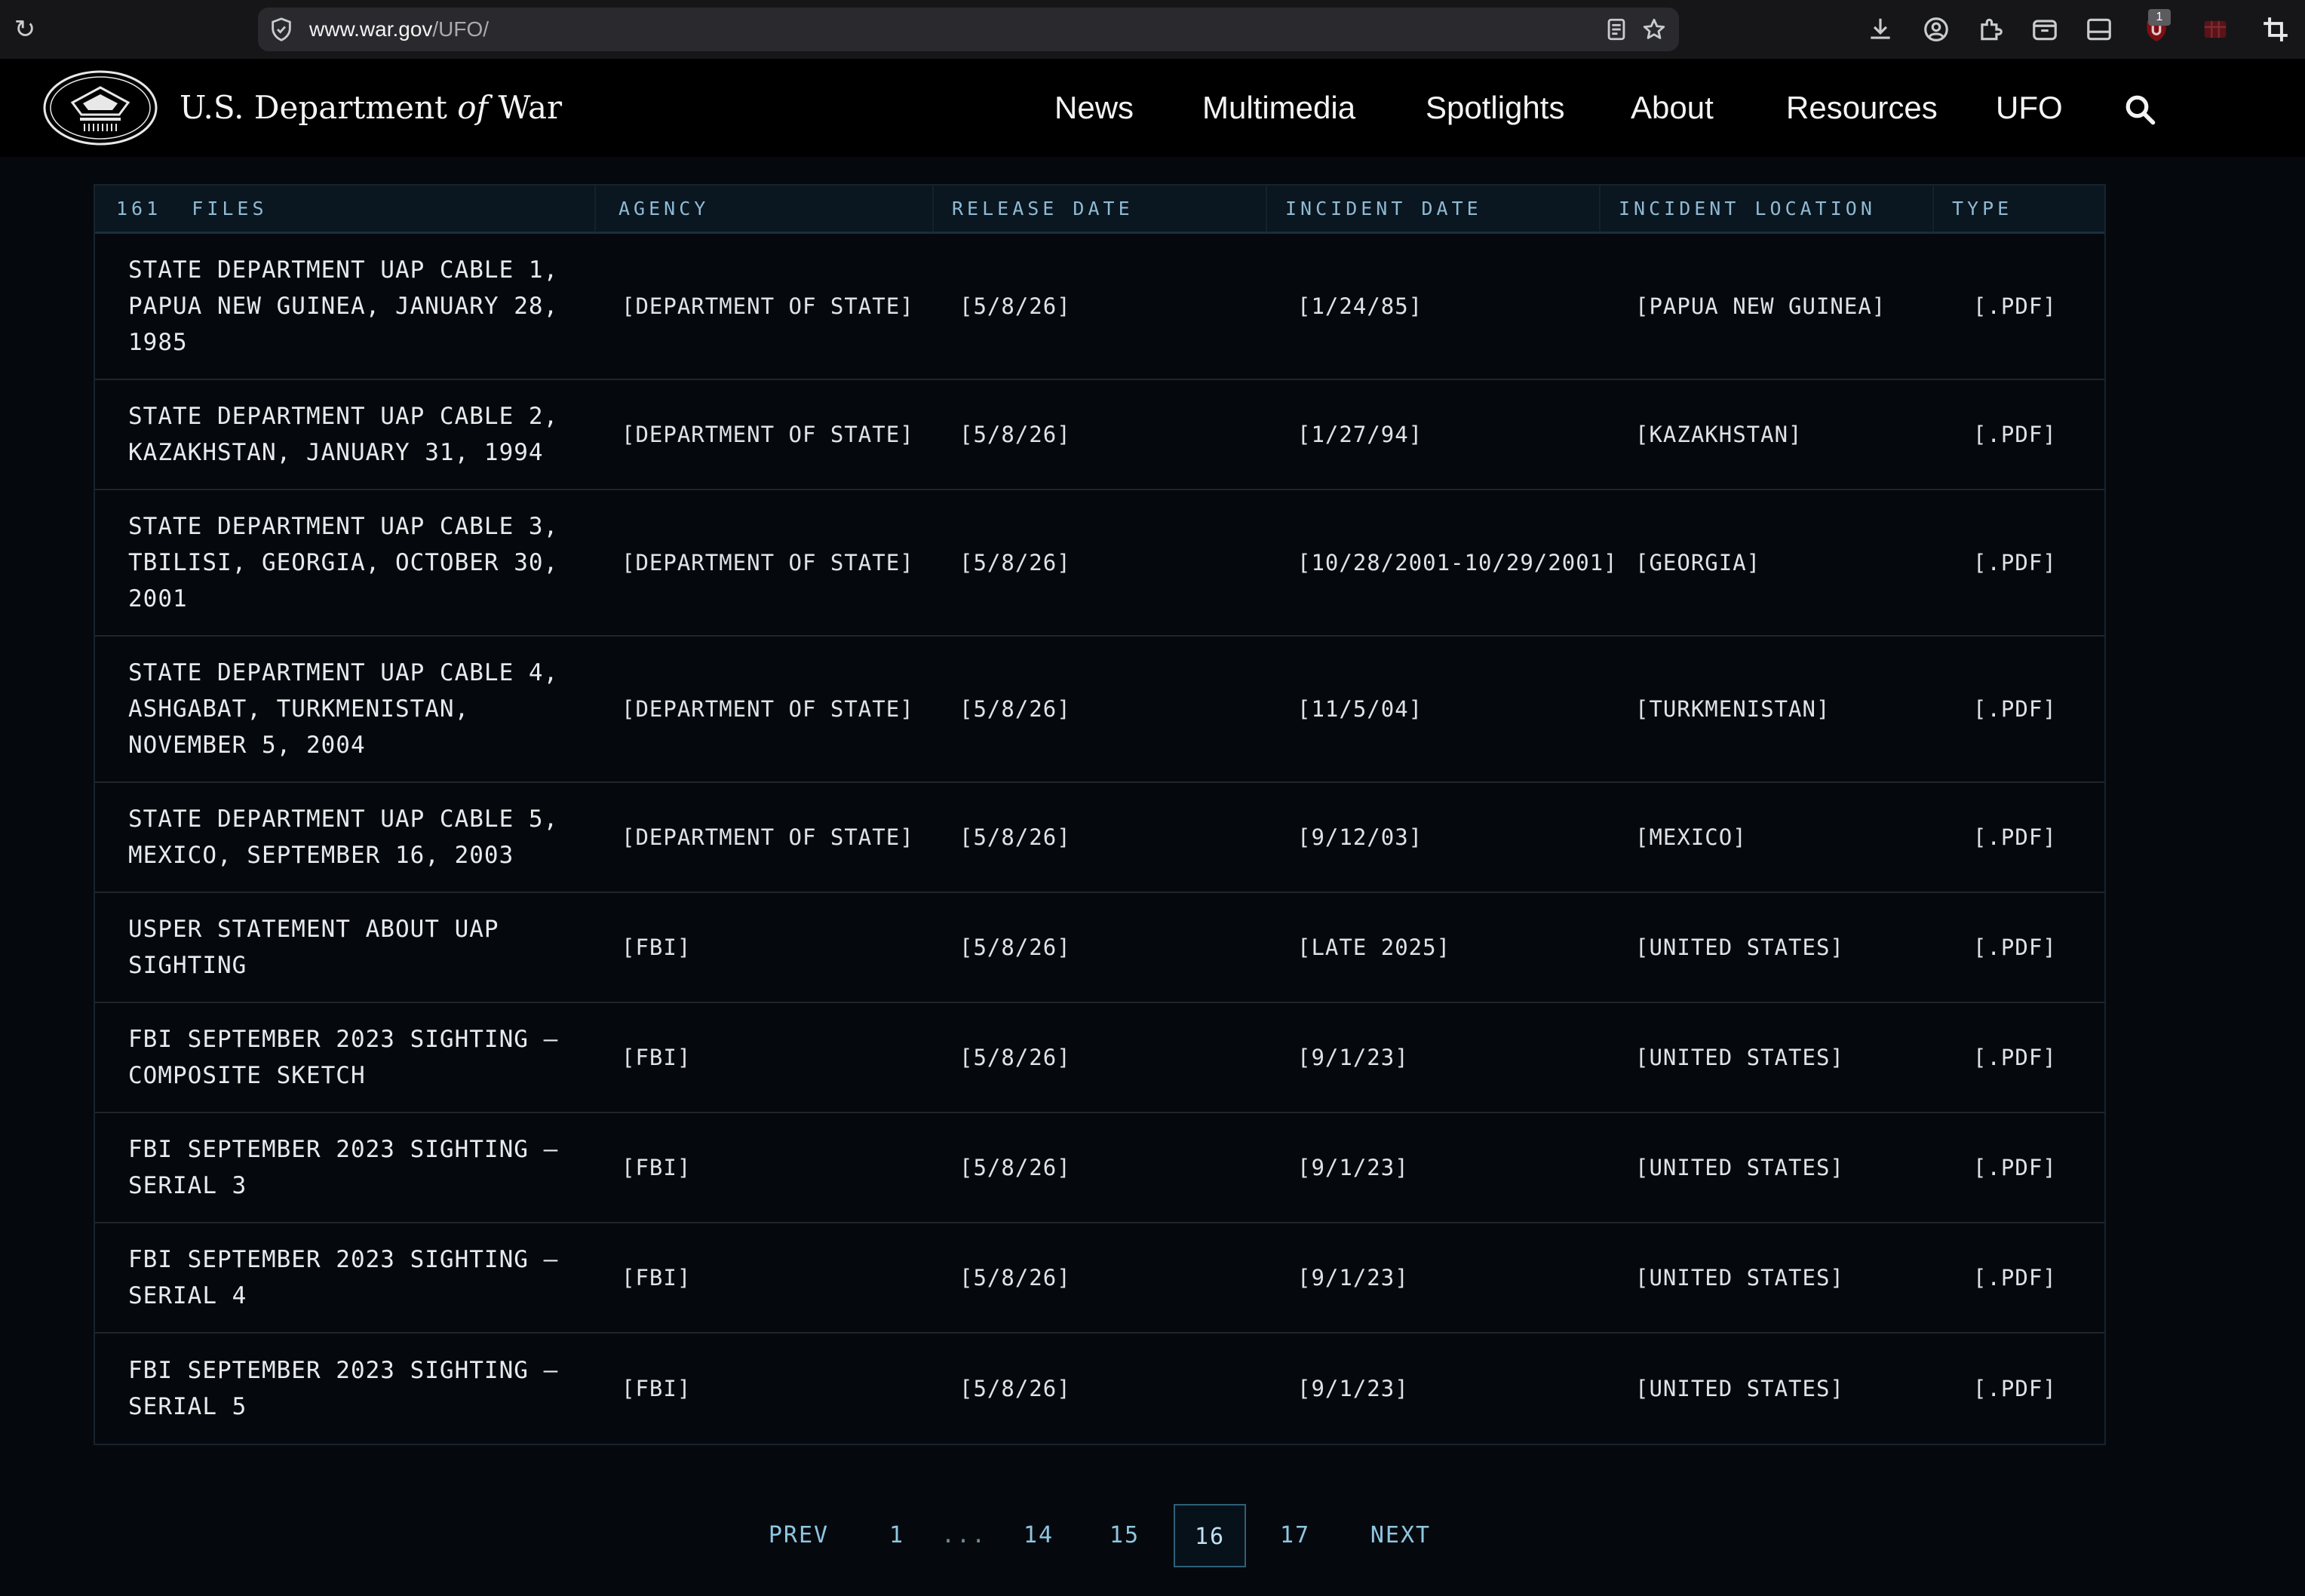  What do you see at coordinates (1152, 1535) in the screenshot?
I see `pagination: PREV 1 ... 14 15 16 17 NEXT` at bounding box center [1152, 1535].